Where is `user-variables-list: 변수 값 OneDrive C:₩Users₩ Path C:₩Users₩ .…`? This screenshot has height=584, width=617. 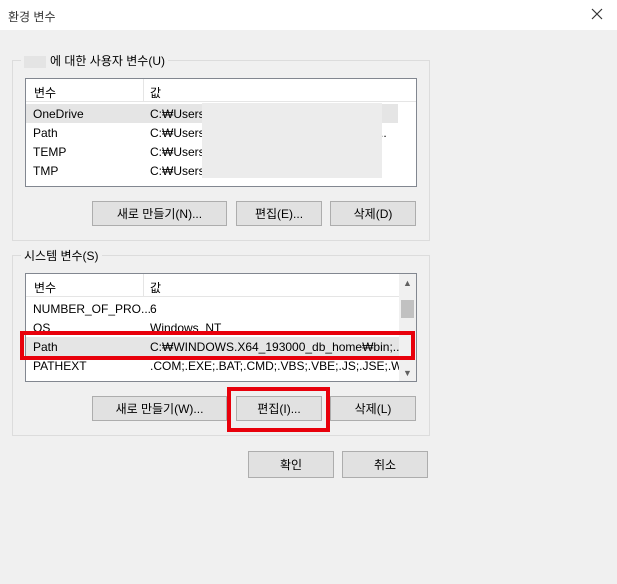
user-variables-list: 변수 값 OneDrive C:₩Users₩ Path C:₩Users₩ .… is located at coordinates (221, 132).